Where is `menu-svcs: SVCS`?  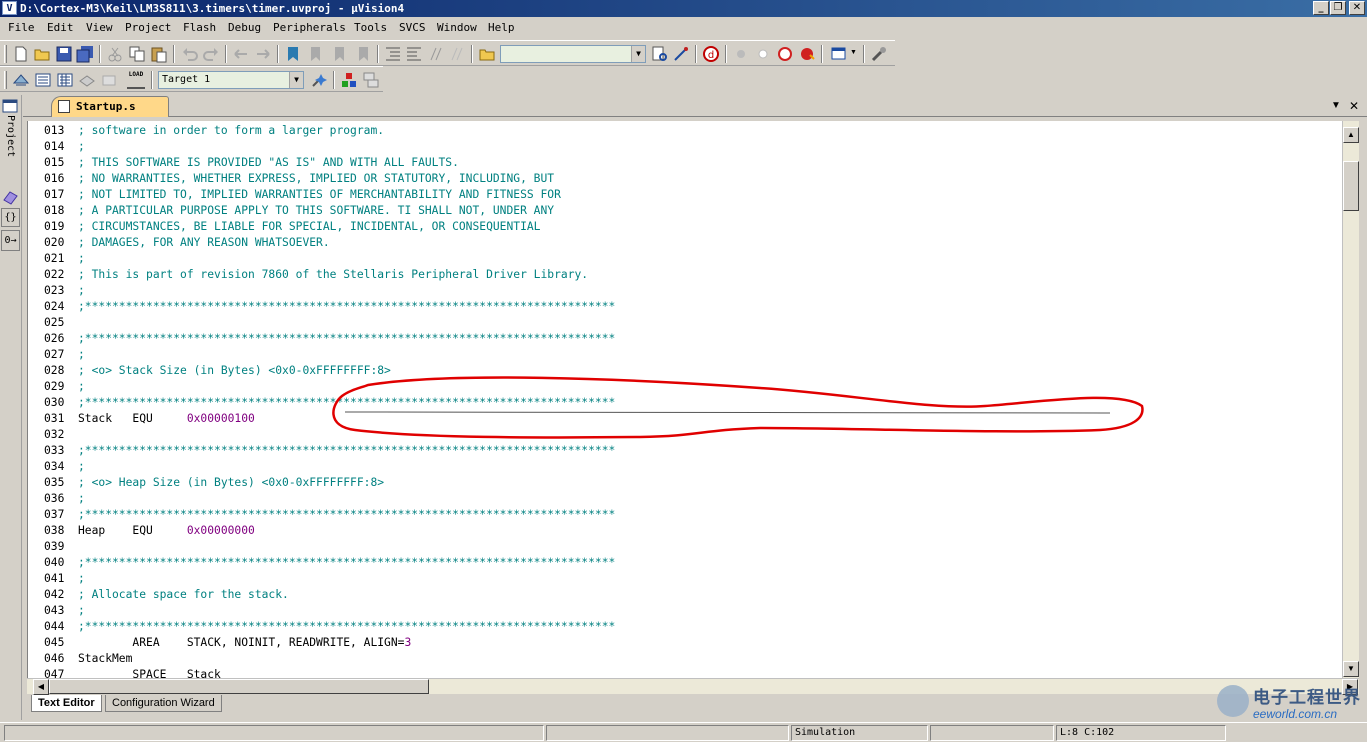
menu-svcs: SVCS is located at coordinates (412, 27).